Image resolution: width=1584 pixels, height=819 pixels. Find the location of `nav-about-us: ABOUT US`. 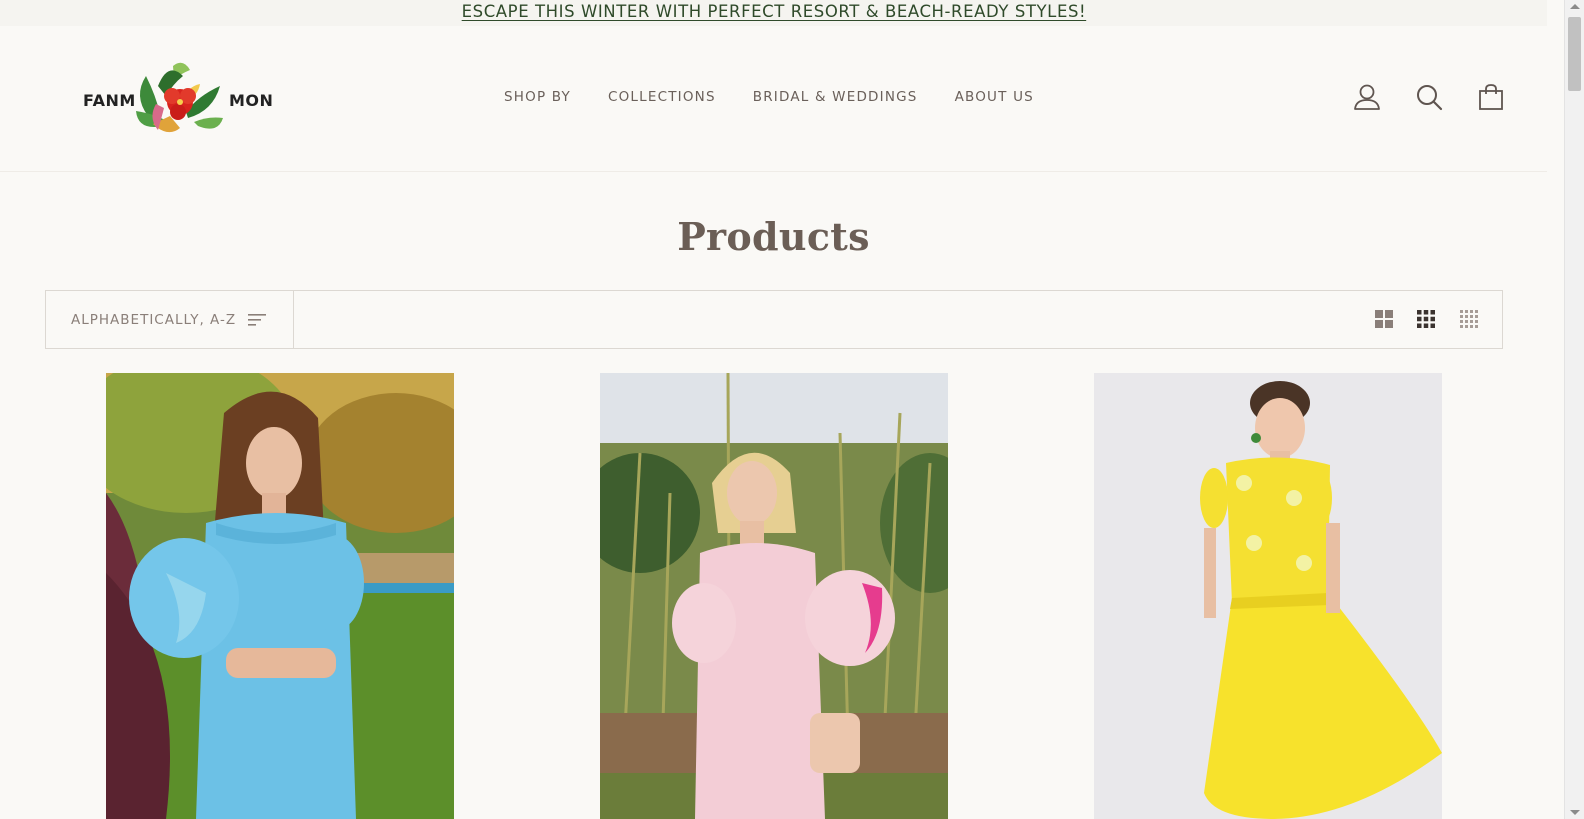

nav-about-us: ABOUT US is located at coordinates (994, 97).